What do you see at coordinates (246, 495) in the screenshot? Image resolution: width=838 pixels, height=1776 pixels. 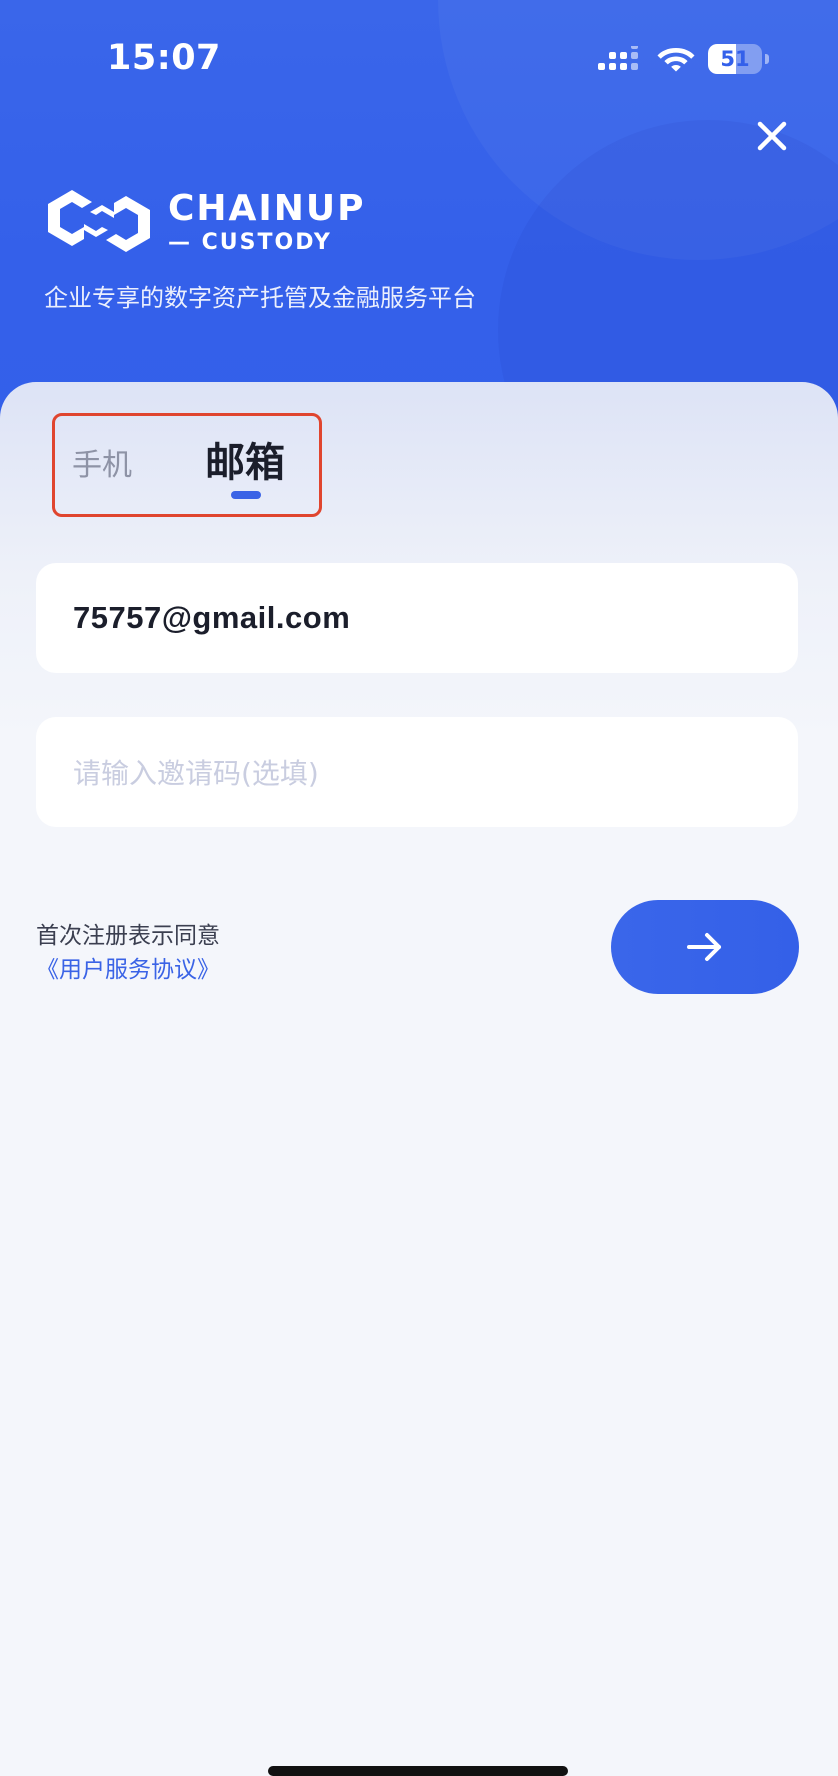 I see `active-tab-indicator` at bounding box center [246, 495].